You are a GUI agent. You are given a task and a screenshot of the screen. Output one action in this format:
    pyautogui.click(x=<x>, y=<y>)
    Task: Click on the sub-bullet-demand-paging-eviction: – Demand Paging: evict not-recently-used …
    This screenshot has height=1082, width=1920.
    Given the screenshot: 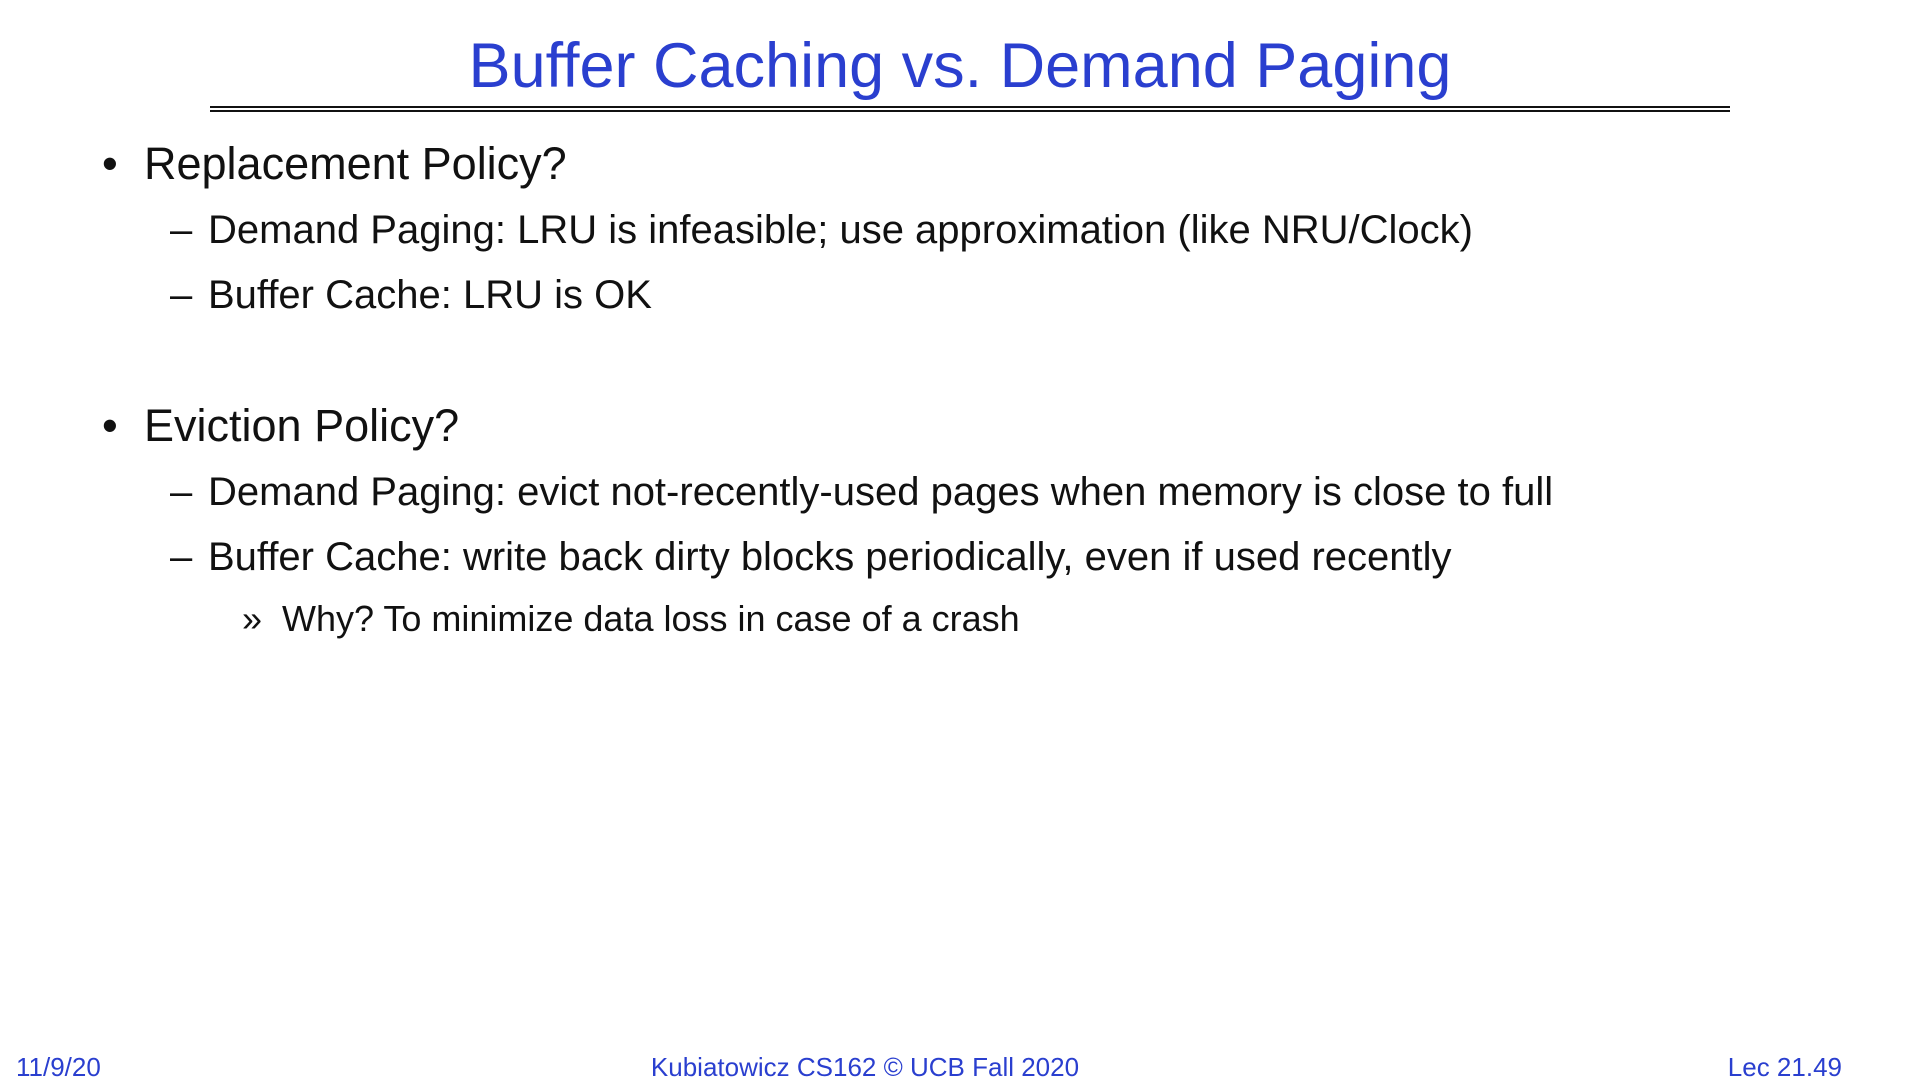 What is the action you would take?
    pyautogui.click(x=861, y=492)
    